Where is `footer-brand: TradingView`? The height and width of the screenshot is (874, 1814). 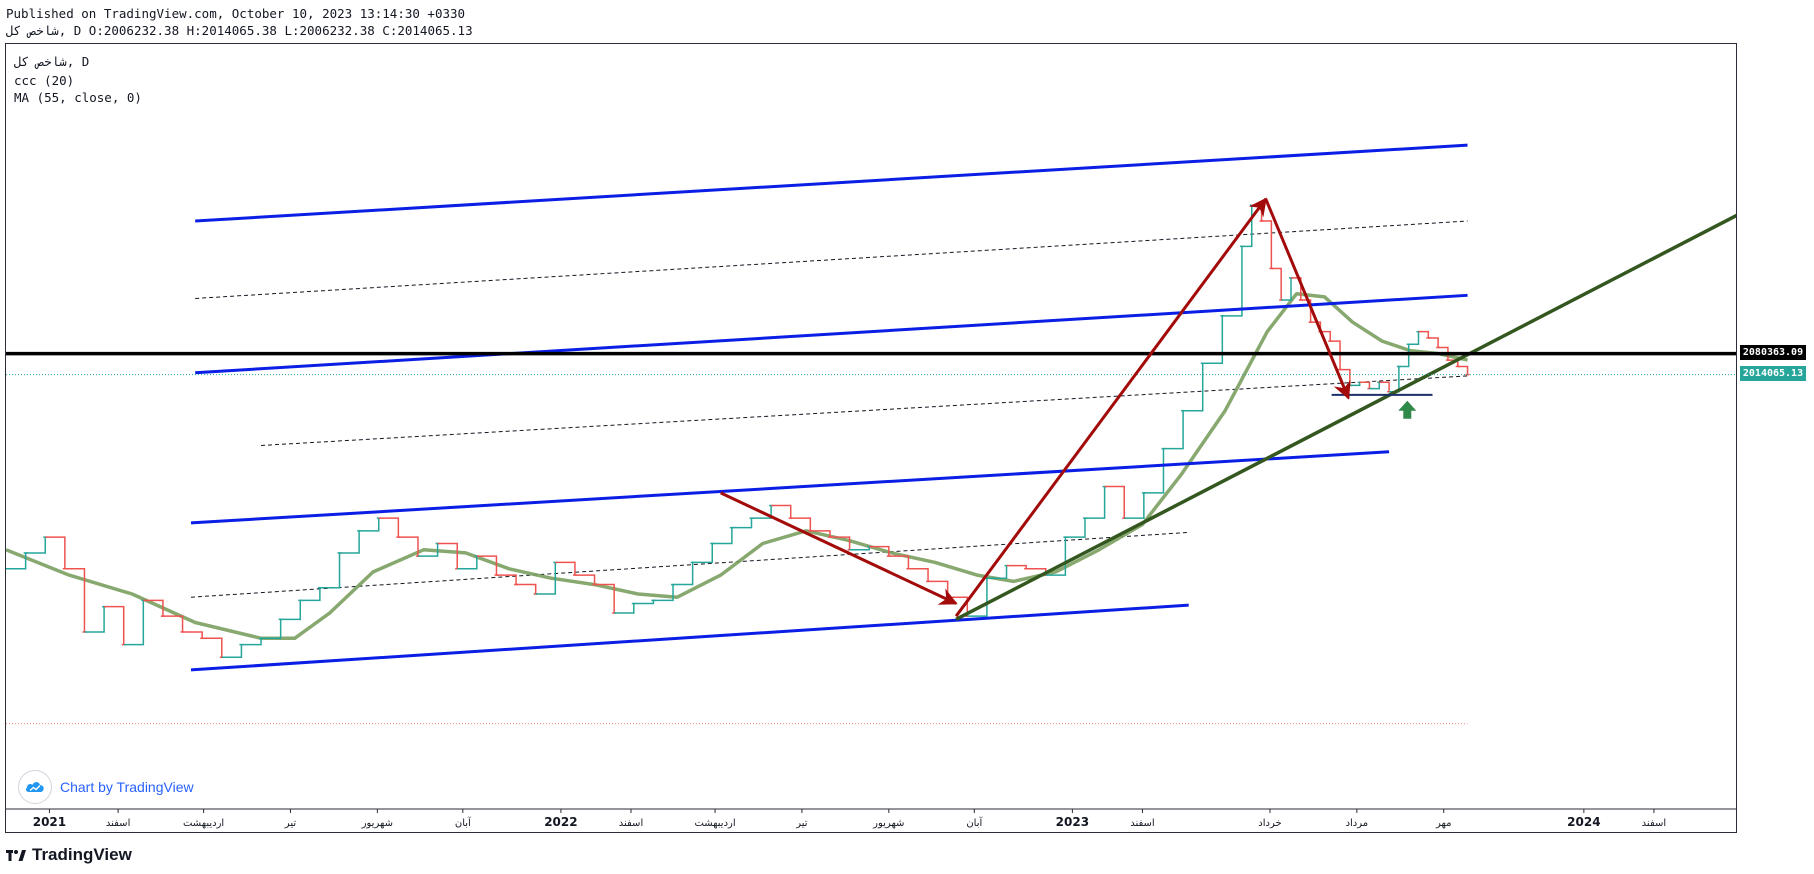 footer-brand: TradingView is located at coordinates (69, 855).